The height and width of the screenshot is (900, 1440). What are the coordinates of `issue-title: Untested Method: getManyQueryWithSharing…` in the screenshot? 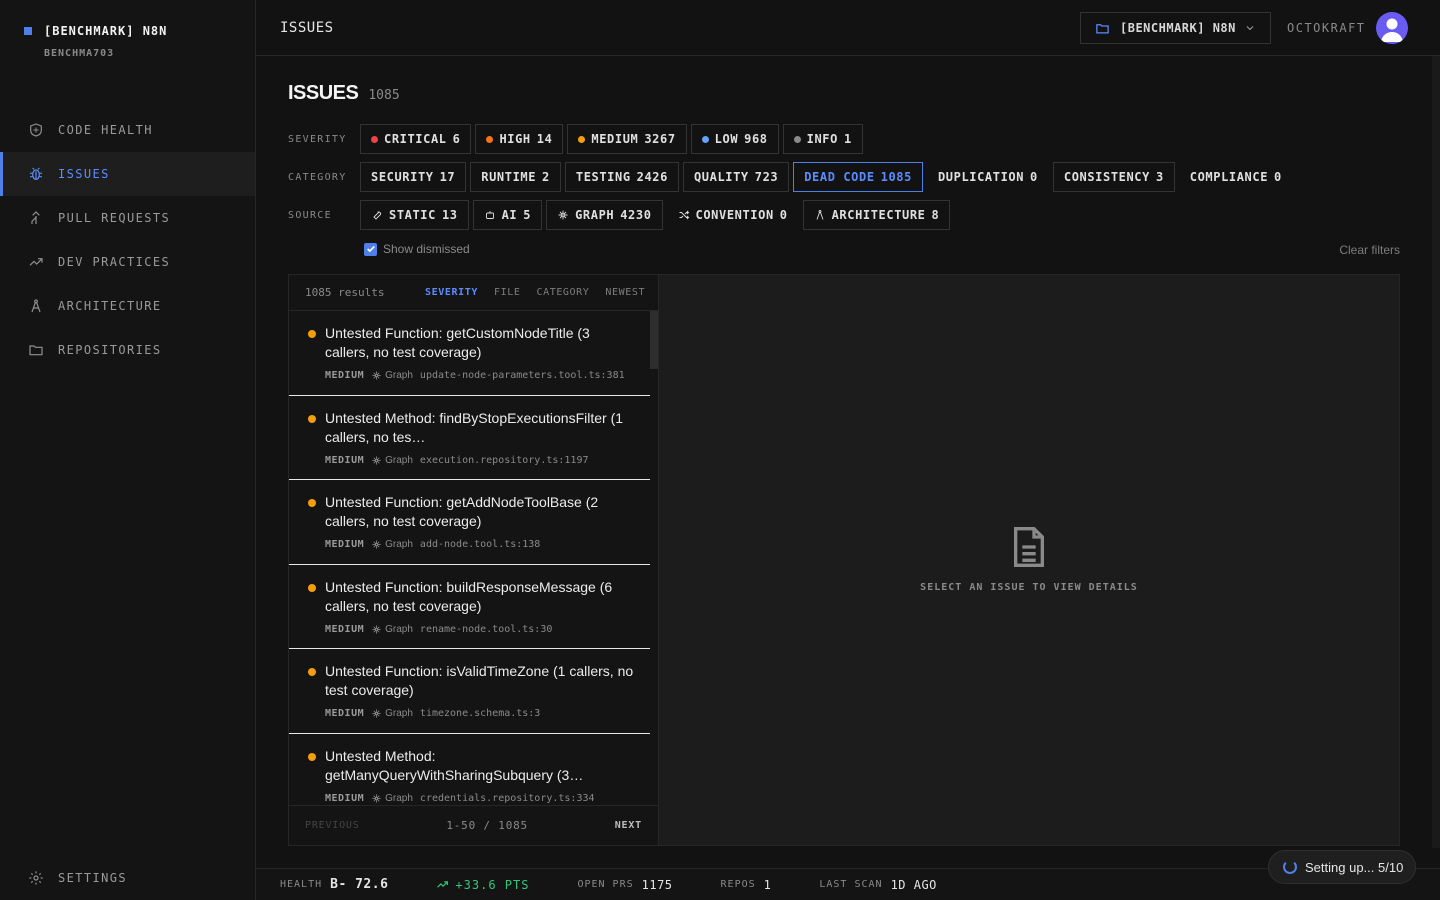 It's located at (454, 765).